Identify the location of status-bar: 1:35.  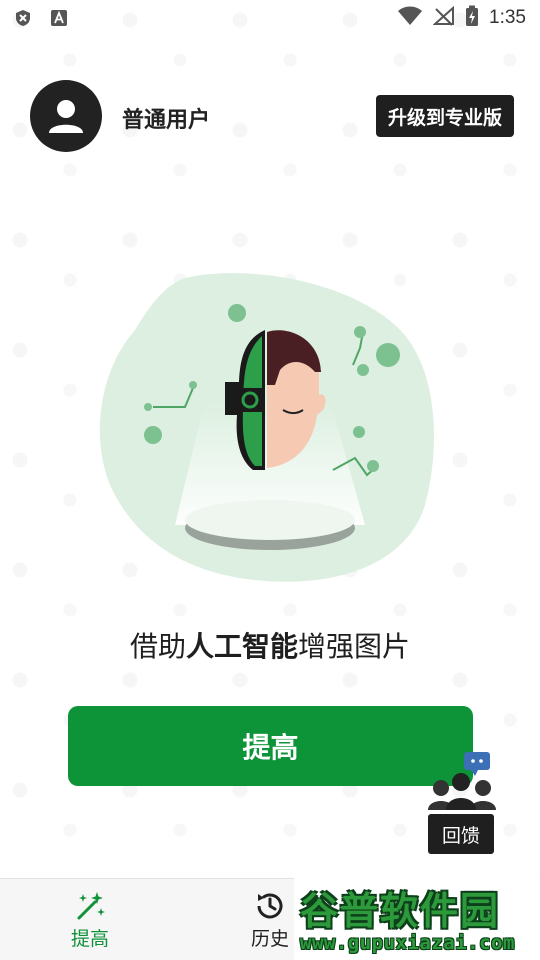
(270, 18).